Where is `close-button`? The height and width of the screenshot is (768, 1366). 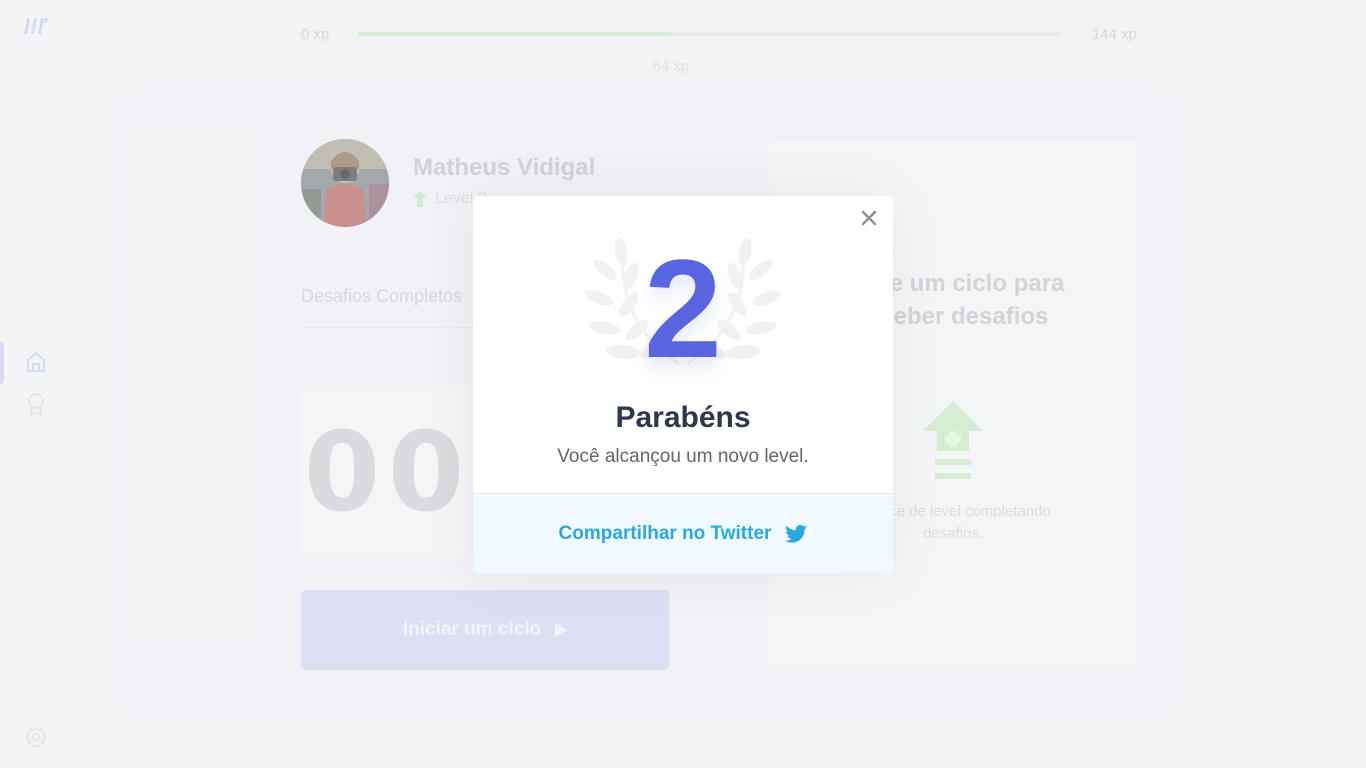 close-button is located at coordinates (869, 218).